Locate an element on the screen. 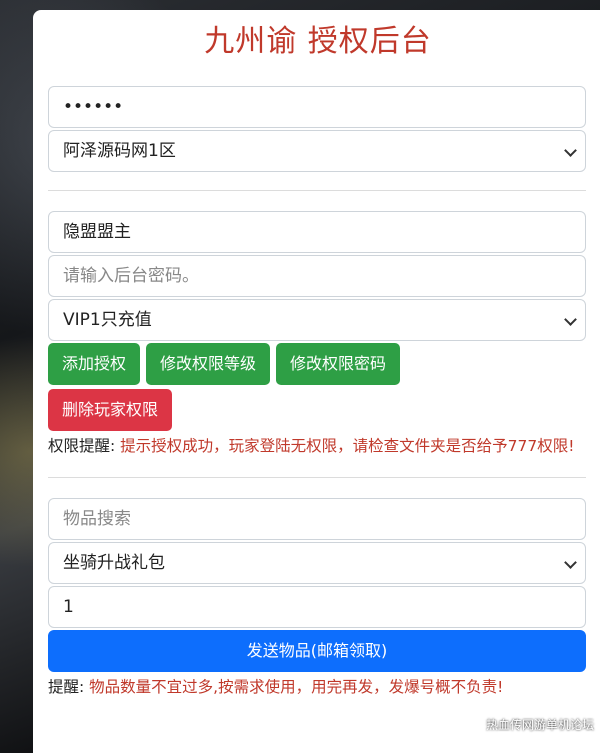  item-notice-label: 提醒: is located at coordinates (66, 687).